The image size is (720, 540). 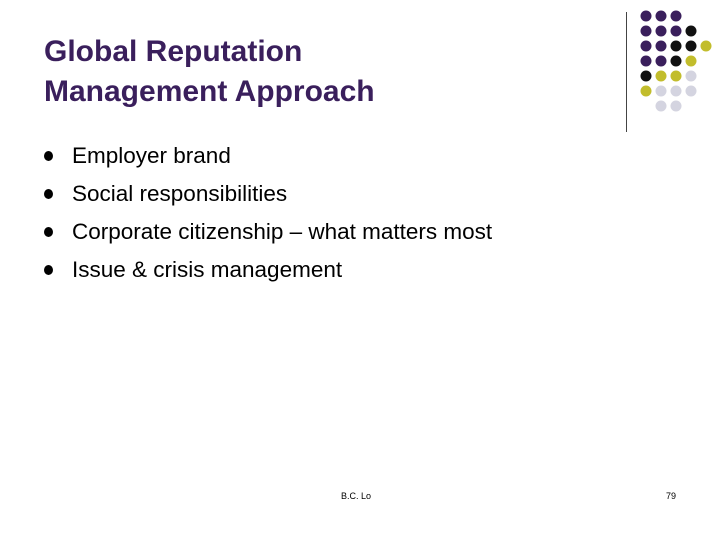 I want to click on bullet-text: Employer brand, so click(x=151, y=155).